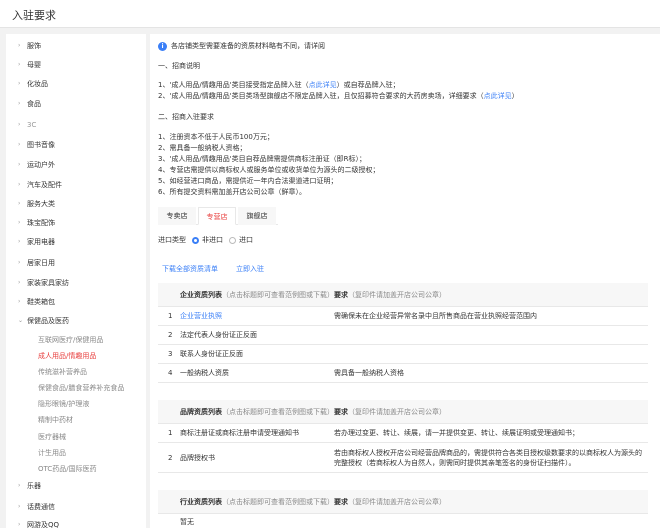 The width and height of the screenshot is (660, 528). What do you see at coordinates (177, 216) in the screenshot?
I see `tab-exclusive-store: 专卖店` at bounding box center [177, 216].